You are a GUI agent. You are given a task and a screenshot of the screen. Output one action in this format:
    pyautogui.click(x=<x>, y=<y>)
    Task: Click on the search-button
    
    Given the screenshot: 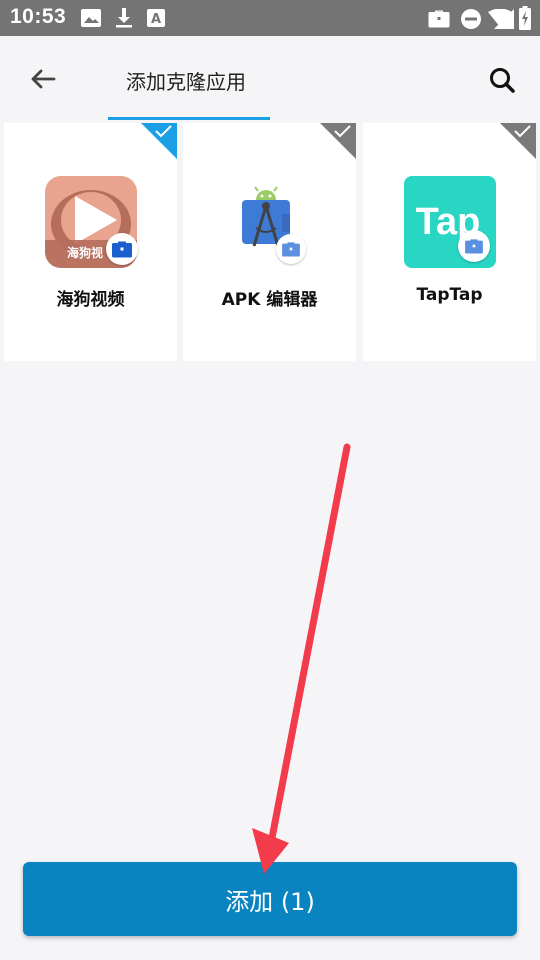 What is the action you would take?
    pyautogui.click(x=502, y=80)
    